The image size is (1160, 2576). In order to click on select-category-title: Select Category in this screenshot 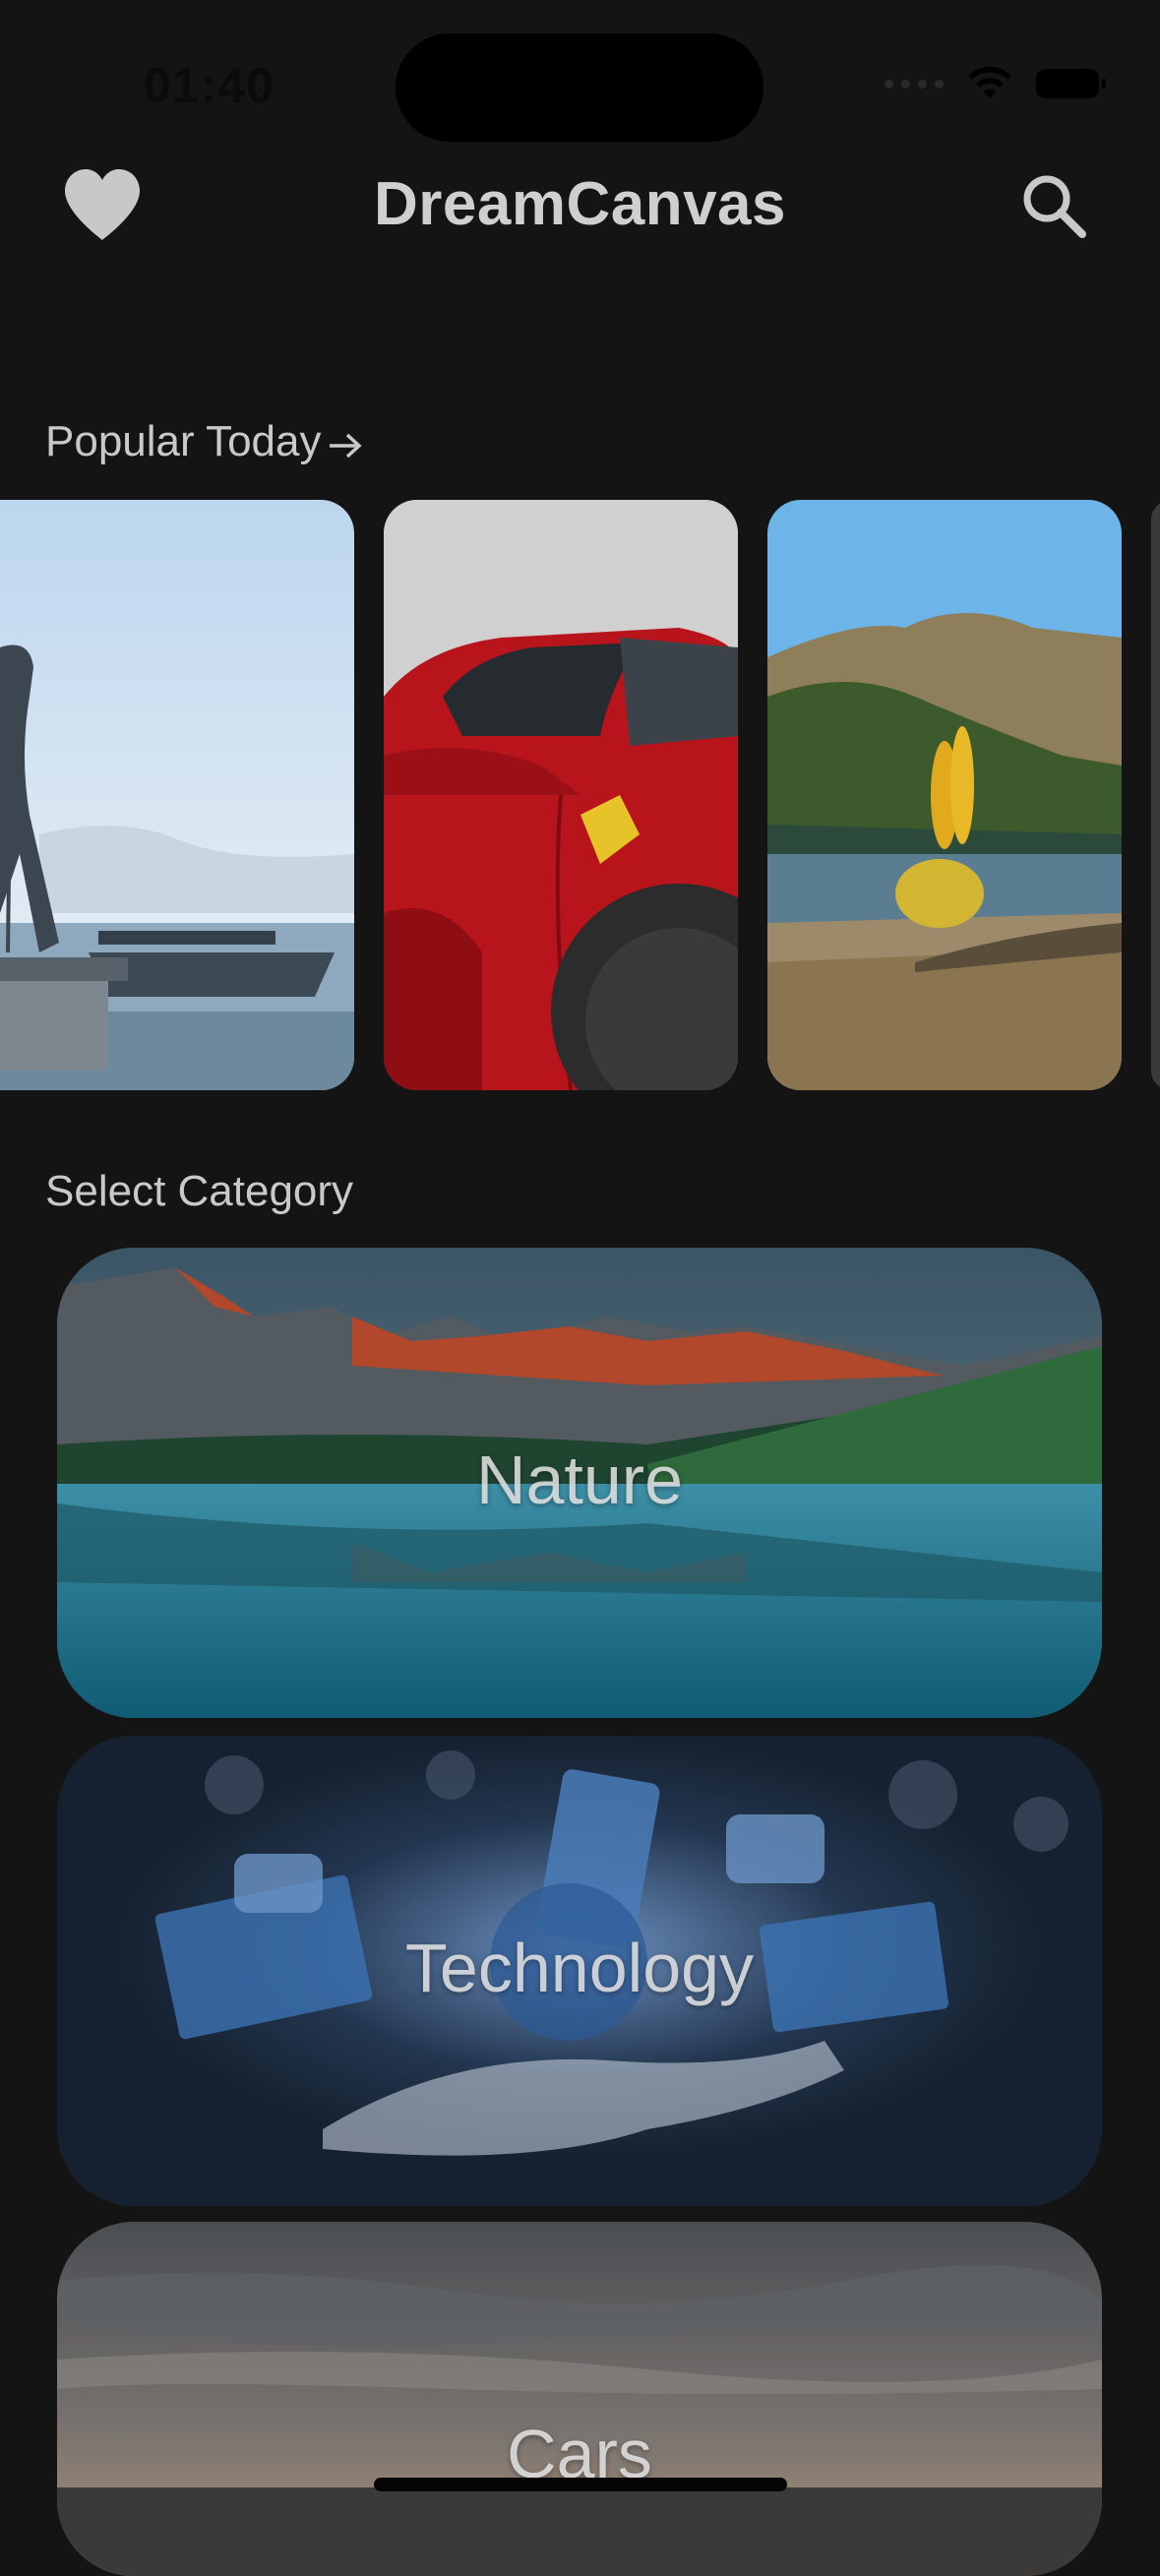, I will do `click(199, 1191)`.